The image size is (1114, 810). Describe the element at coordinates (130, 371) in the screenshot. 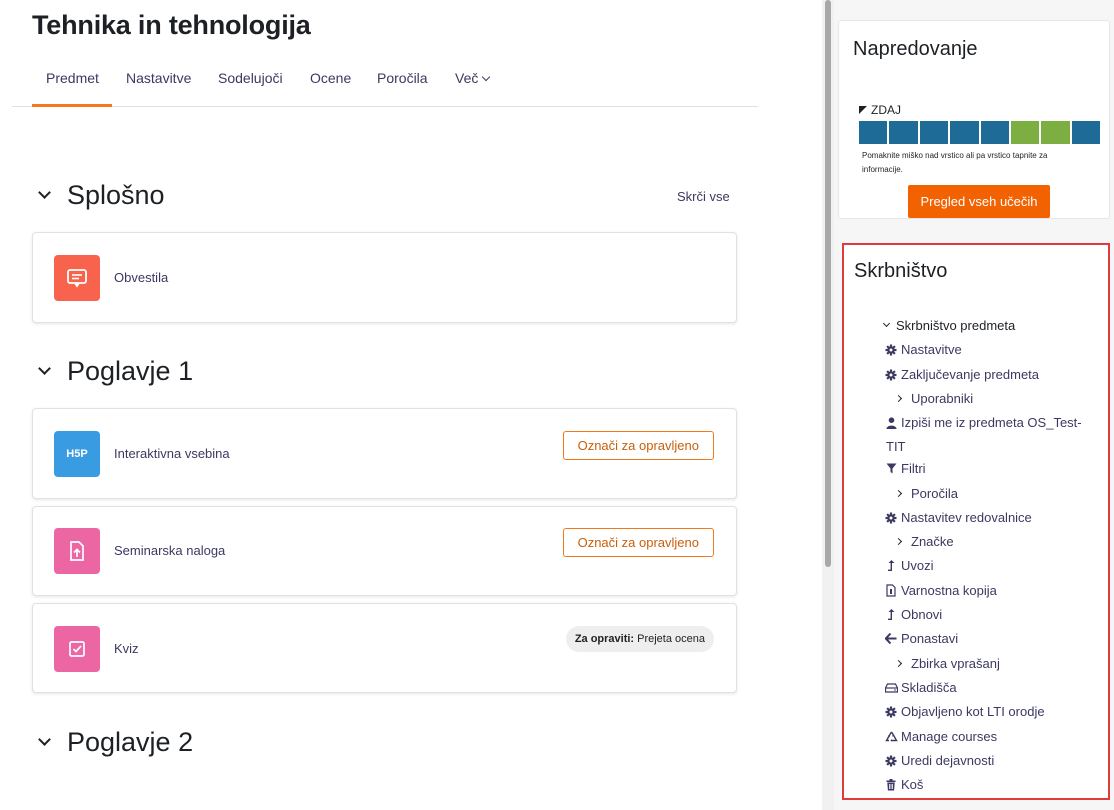

I see `section-title: Poglavje 1` at that location.